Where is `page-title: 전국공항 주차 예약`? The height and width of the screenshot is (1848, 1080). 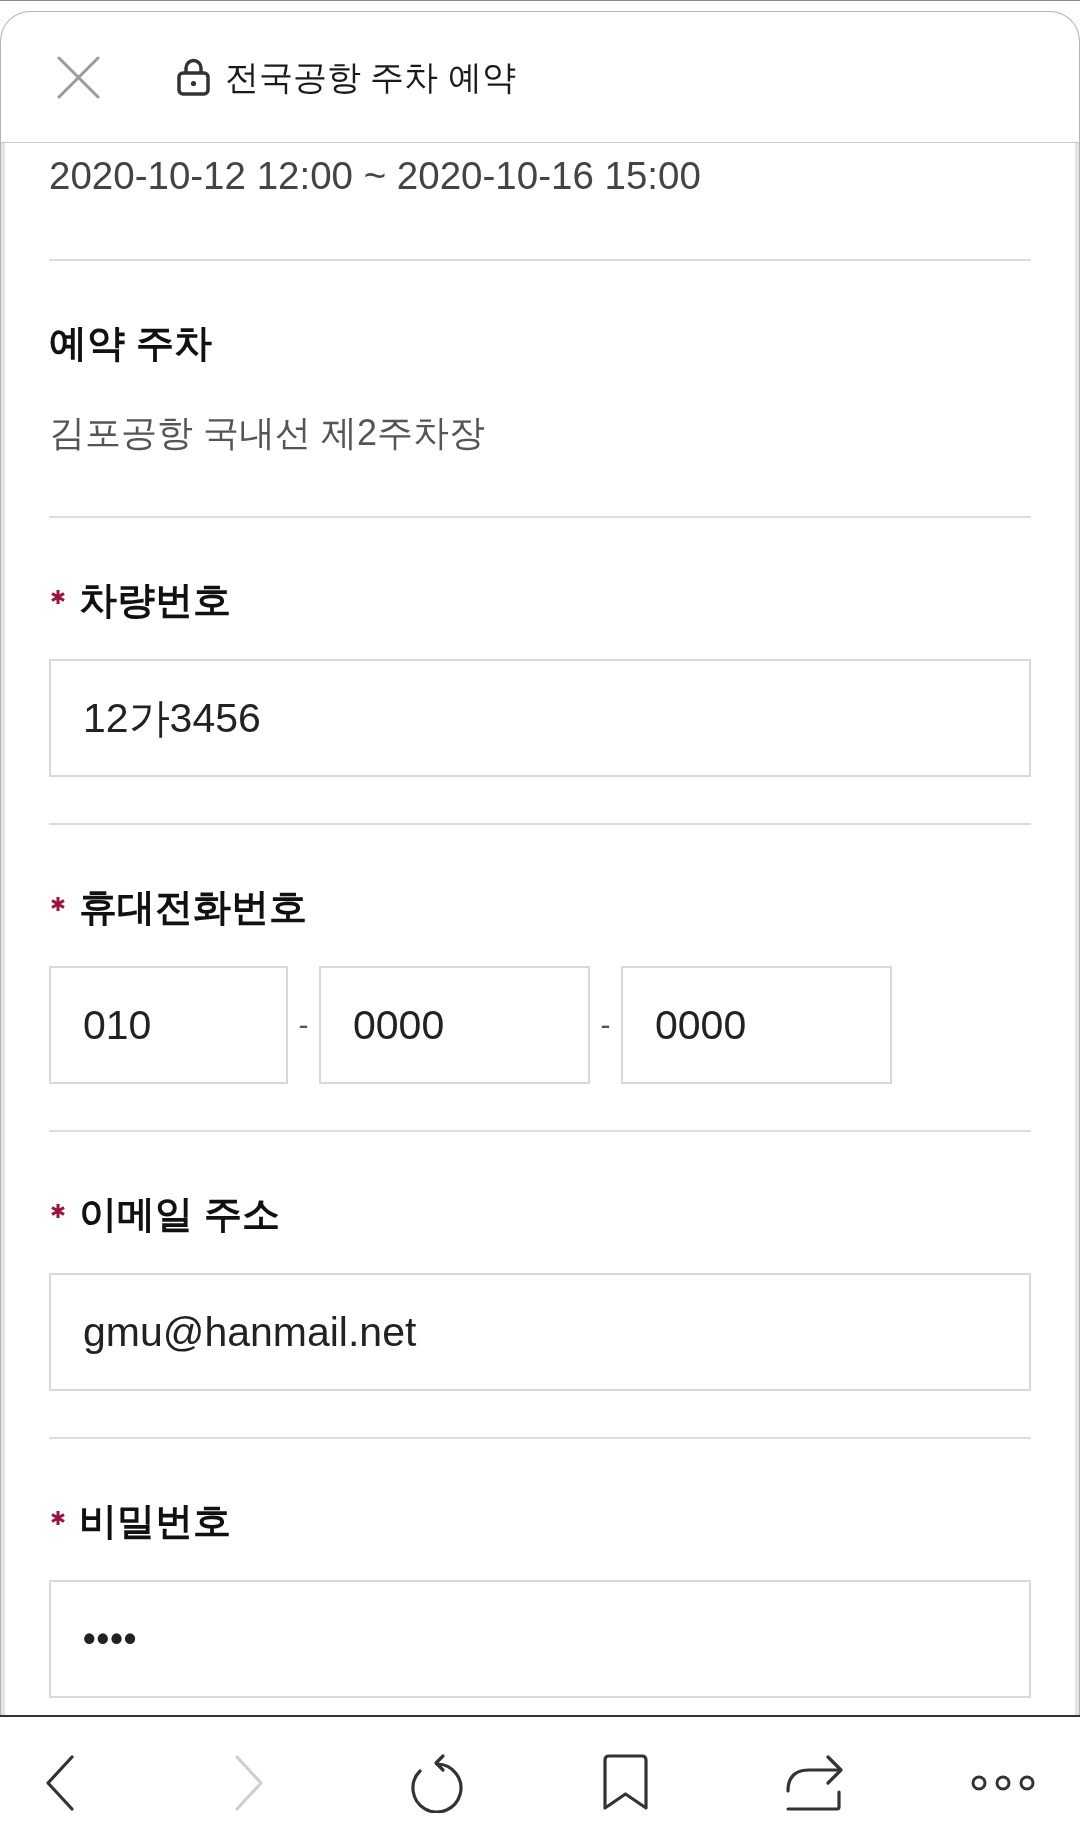 page-title: 전국공항 주차 예약 is located at coordinates (370, 77).